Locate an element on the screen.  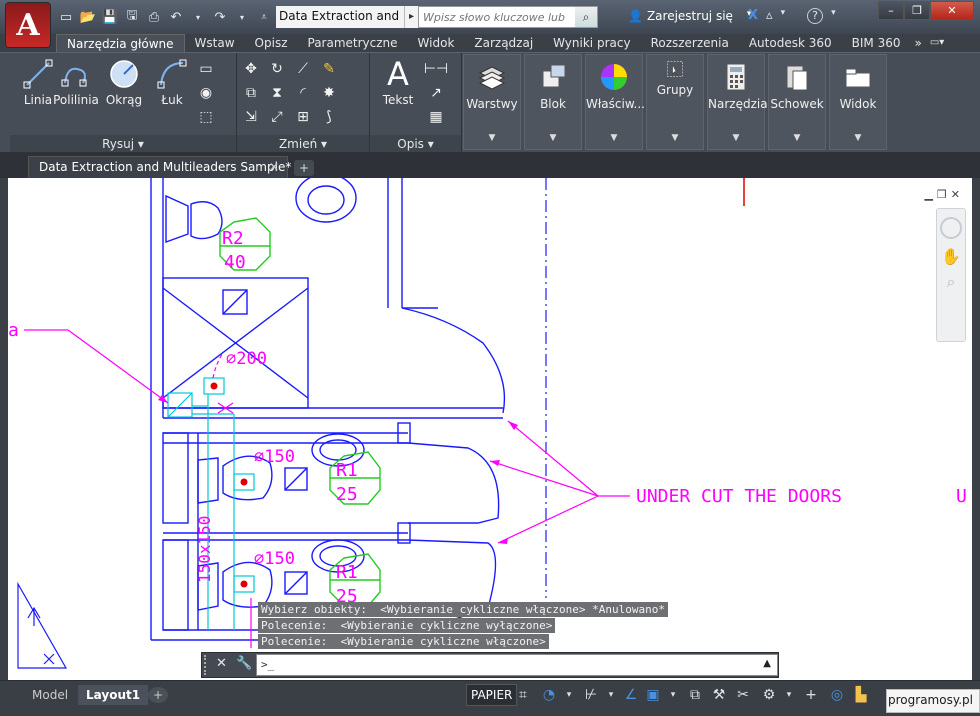
tab-view: Widok is located at coordinates (436, 43).